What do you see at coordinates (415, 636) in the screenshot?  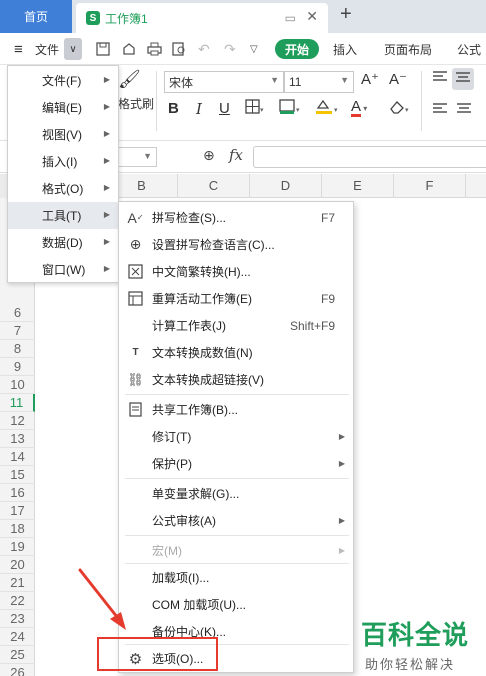 I see `watermark-title: 百科全说` at bounding box center [415, 636].